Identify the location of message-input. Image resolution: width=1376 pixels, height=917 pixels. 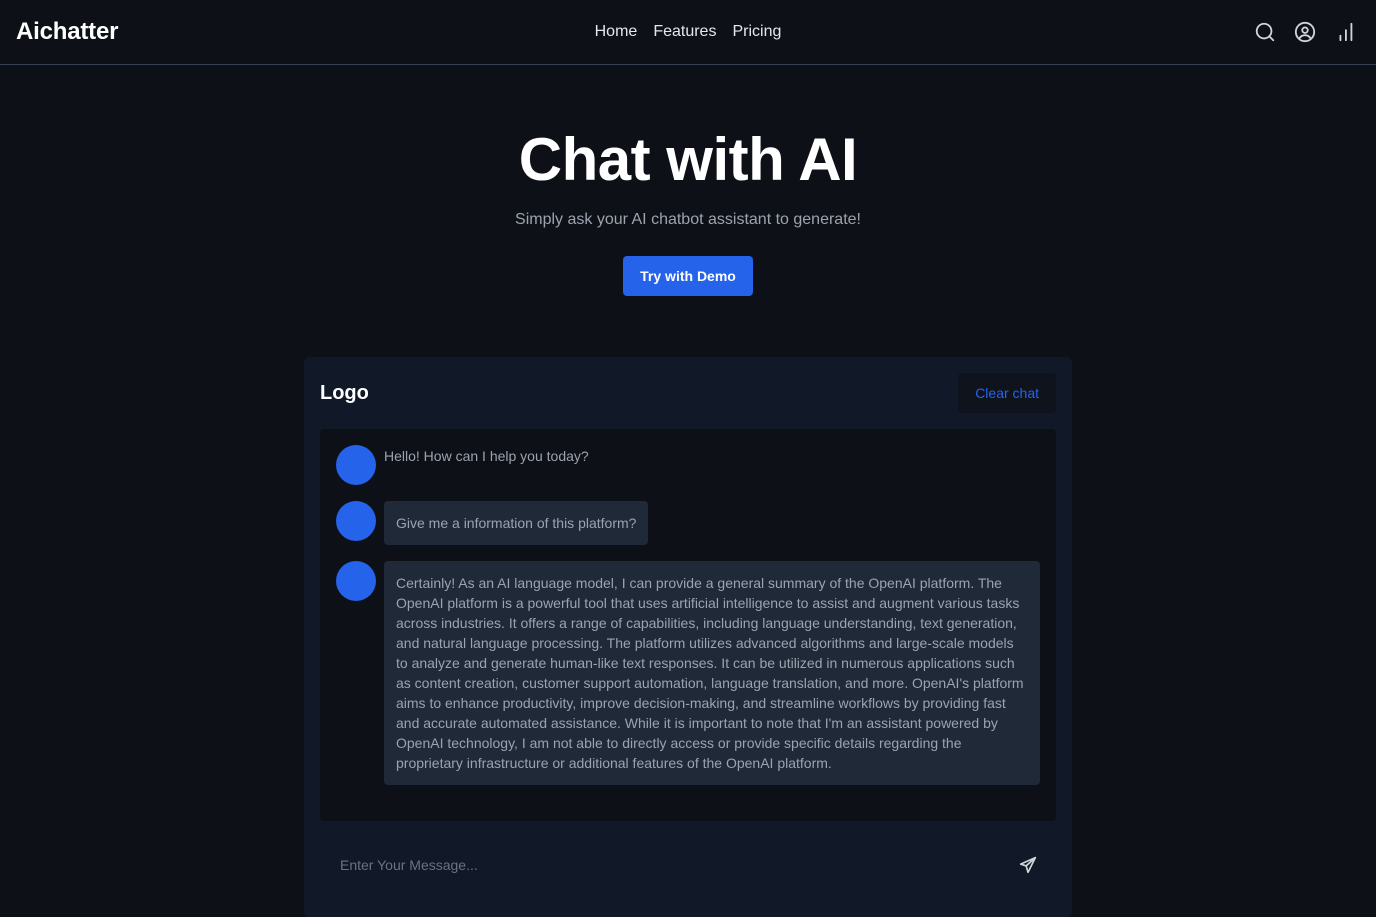
(660, 865).